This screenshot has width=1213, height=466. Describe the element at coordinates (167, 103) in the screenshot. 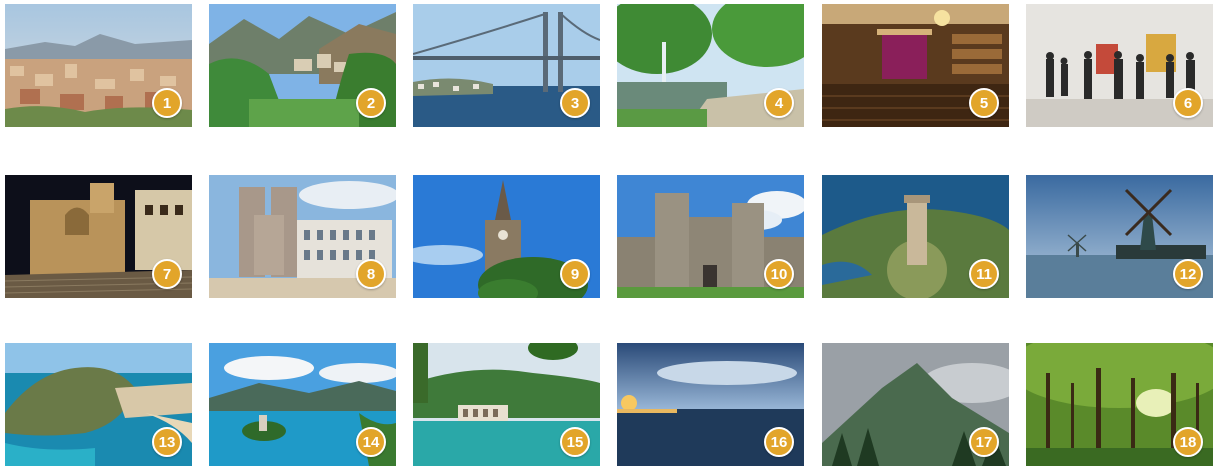

I see `photo-number-badge: 1` at that location.